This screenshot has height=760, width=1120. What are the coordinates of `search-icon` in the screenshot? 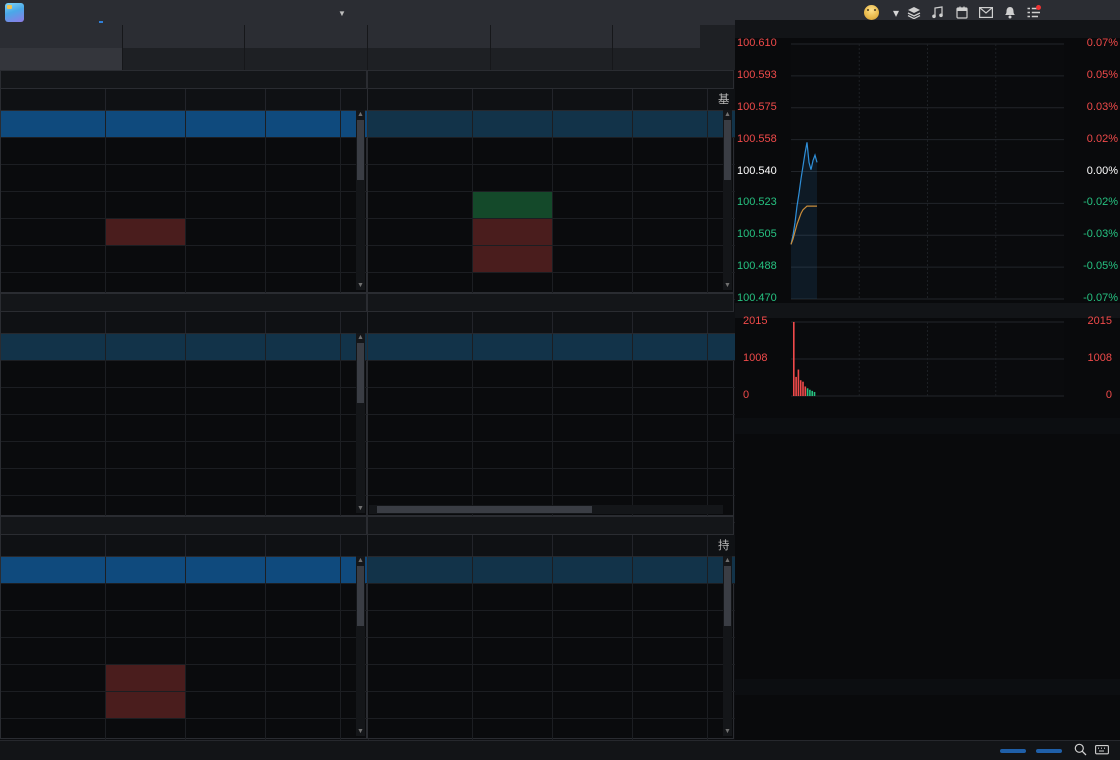 It's located at (1080, 751).